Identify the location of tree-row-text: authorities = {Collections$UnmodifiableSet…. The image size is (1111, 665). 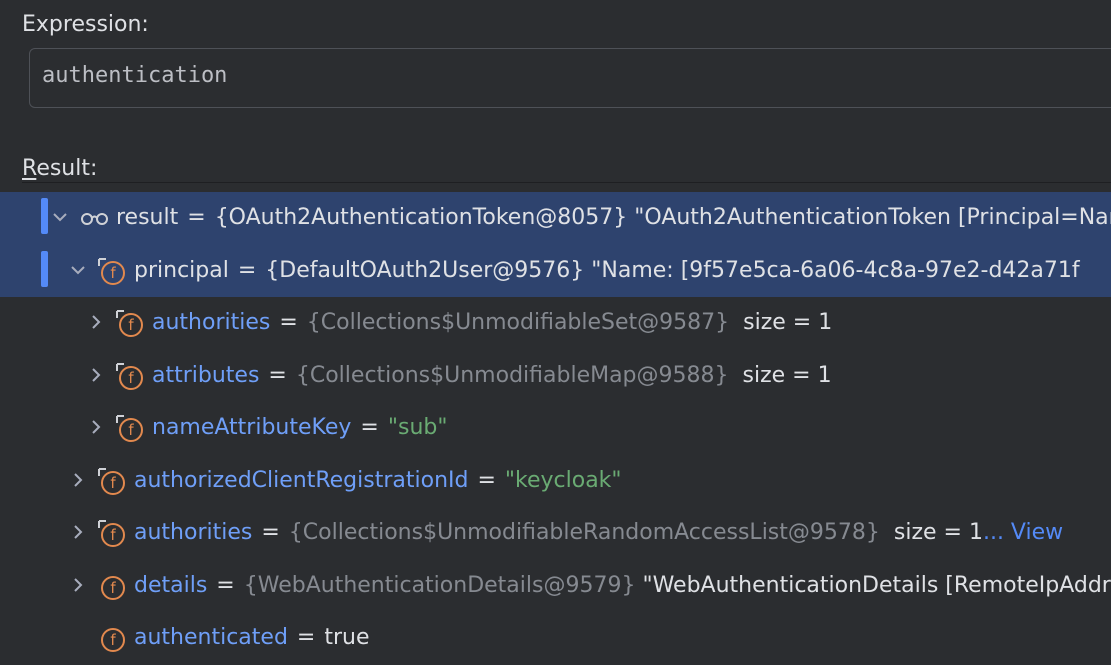
(492, 322).